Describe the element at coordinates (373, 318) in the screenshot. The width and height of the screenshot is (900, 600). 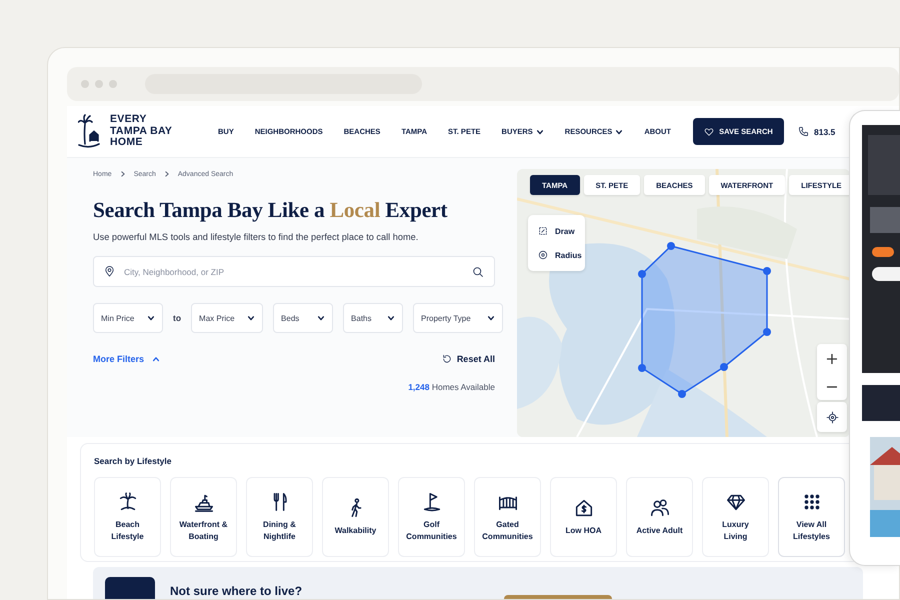
I see `filter-dropdown: Baths` at that location.